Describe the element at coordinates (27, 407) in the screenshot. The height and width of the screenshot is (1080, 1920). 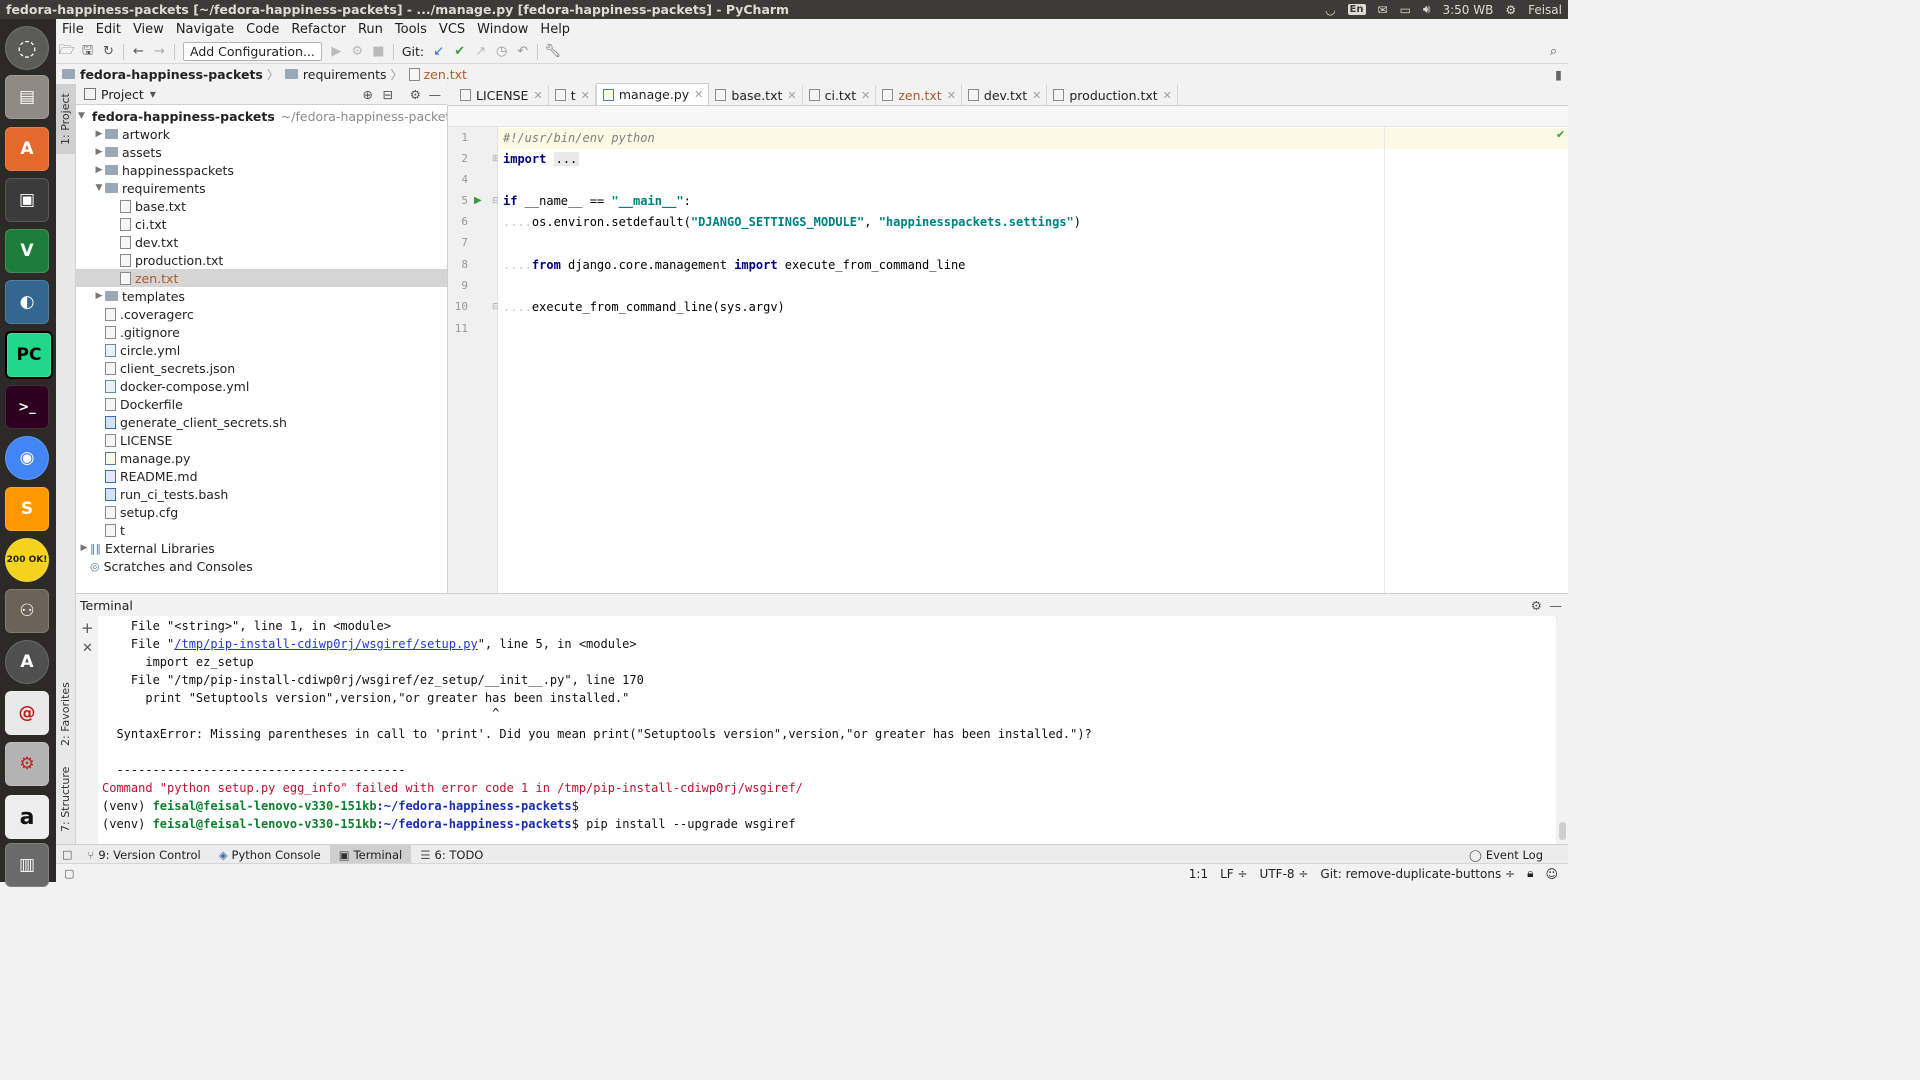
I see `terminal-icon: >_` at that location.